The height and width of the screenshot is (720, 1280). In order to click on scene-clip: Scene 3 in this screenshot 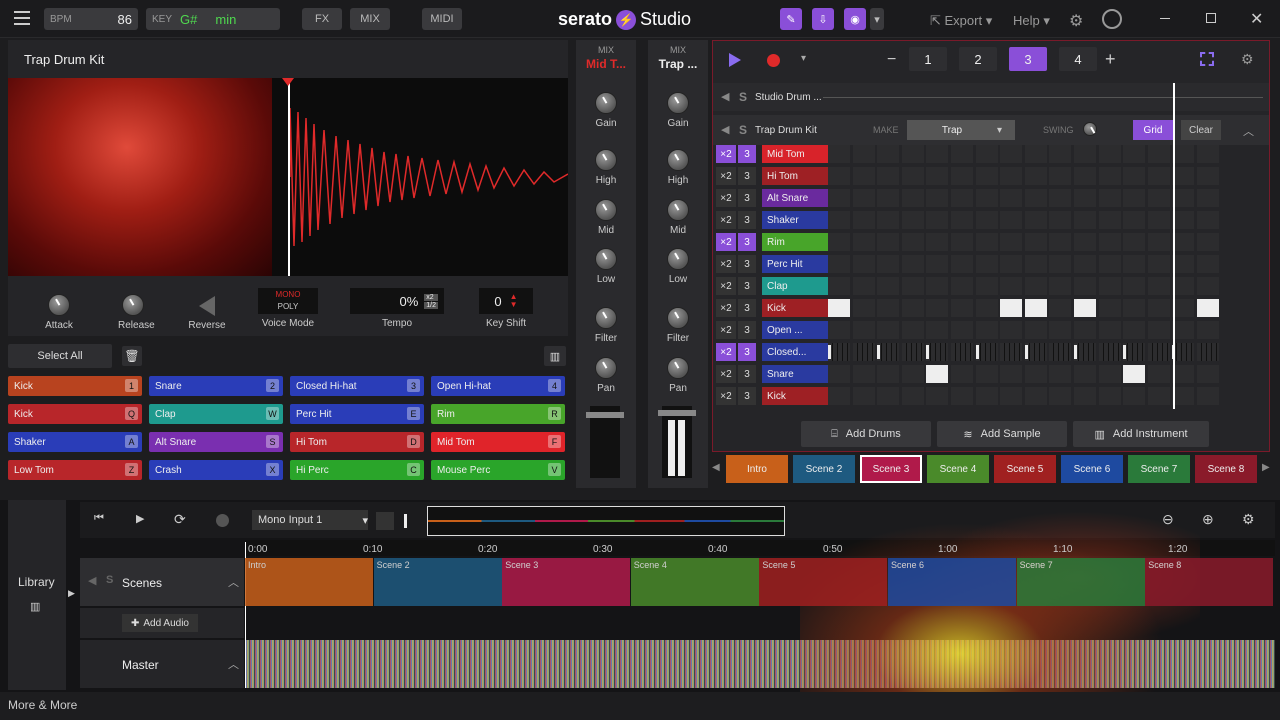, I will do `click(566, 582)`.